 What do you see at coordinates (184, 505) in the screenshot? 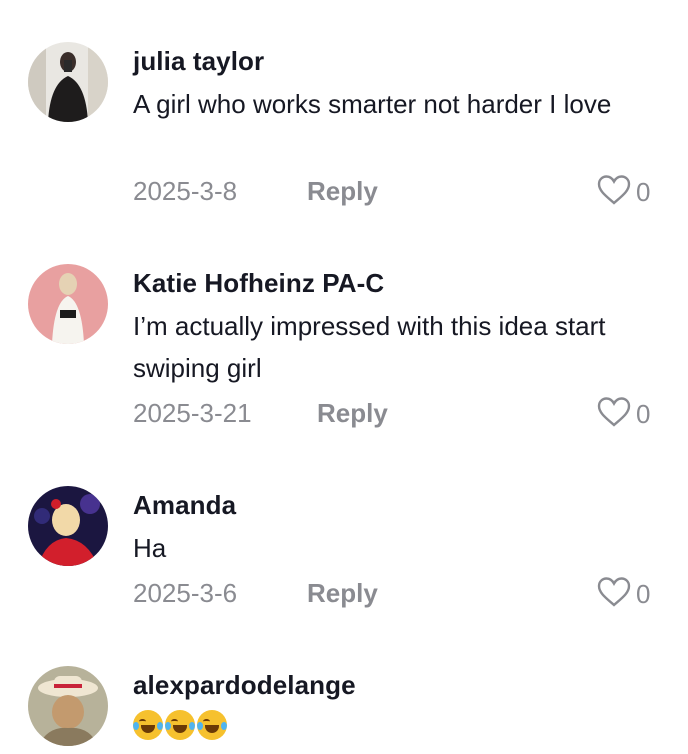
I see `comment-username: Amanda` at bounding box center [184, 505].